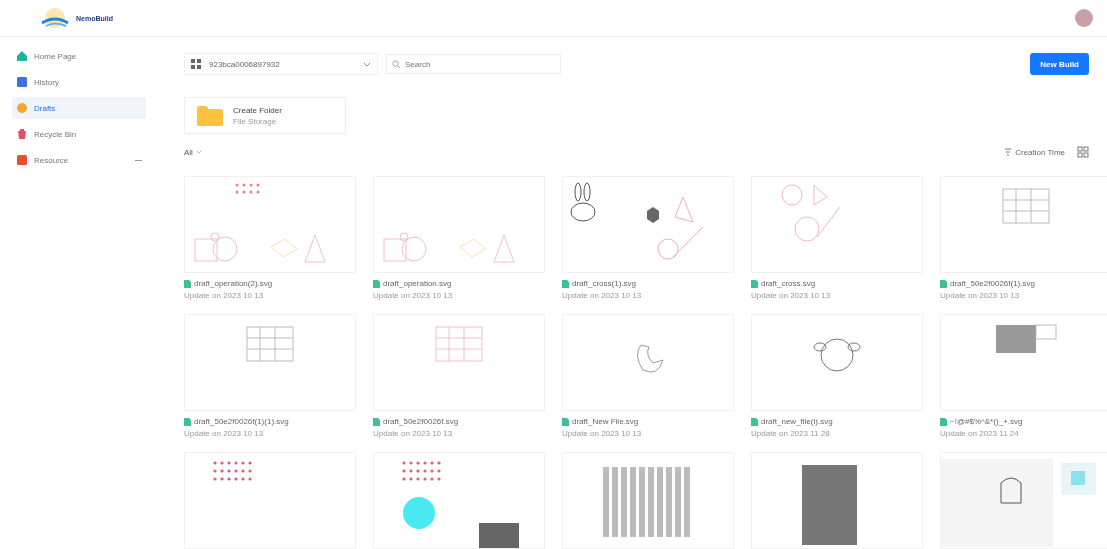 This screenshot has width=1107, height=549. What do you see at coordinates (22, 134) in the screenshot?
I see `trash-icon` at bounding box center [22, 134].